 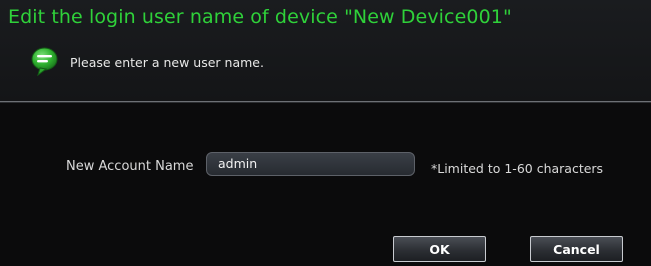 What do you see at coordinates (130, 166) in the screenshot?
I see `account-name-label: New Account Name` at bounding box center [130, 166].